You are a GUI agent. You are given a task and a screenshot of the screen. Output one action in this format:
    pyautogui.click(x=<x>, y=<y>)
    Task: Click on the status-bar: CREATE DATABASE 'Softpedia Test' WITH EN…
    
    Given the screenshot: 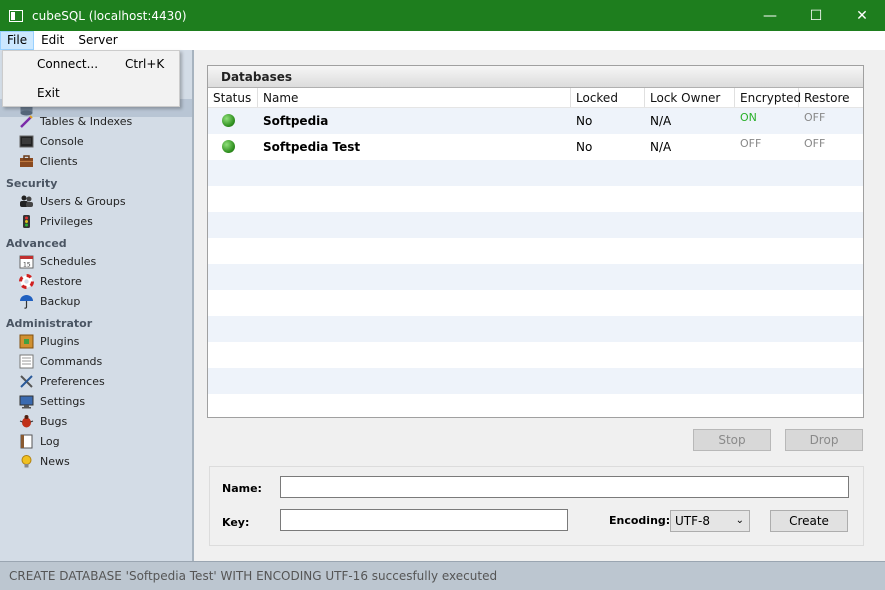 What is the action you would take?
    pyautogui.click(x=442, y=575)
    